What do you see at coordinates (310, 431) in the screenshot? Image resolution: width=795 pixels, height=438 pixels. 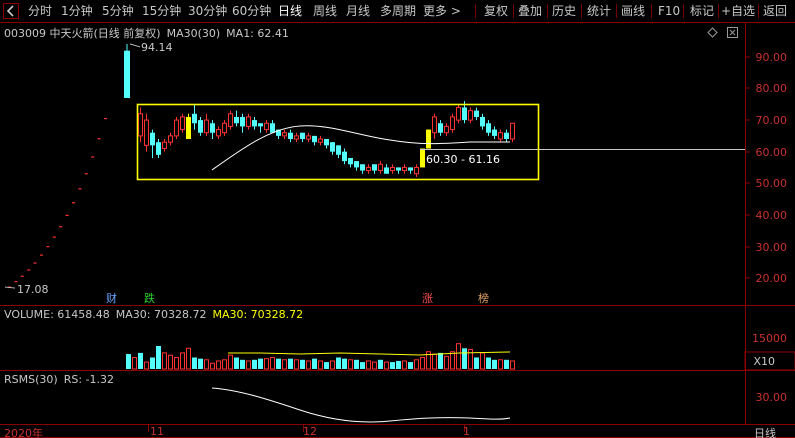 I see `x-label-dec: 12` at bounding box center [310, 431].